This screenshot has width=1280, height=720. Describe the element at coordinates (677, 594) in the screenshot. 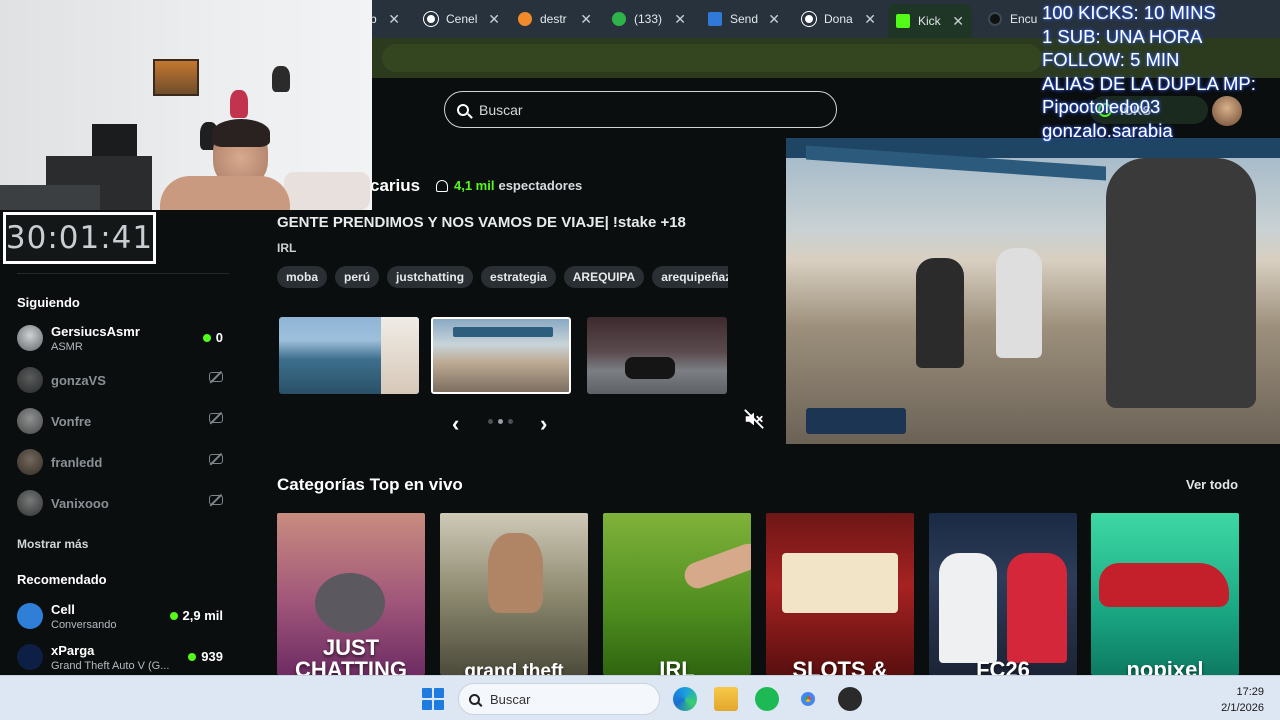

I see `category-card-irl: IRL` at that location.